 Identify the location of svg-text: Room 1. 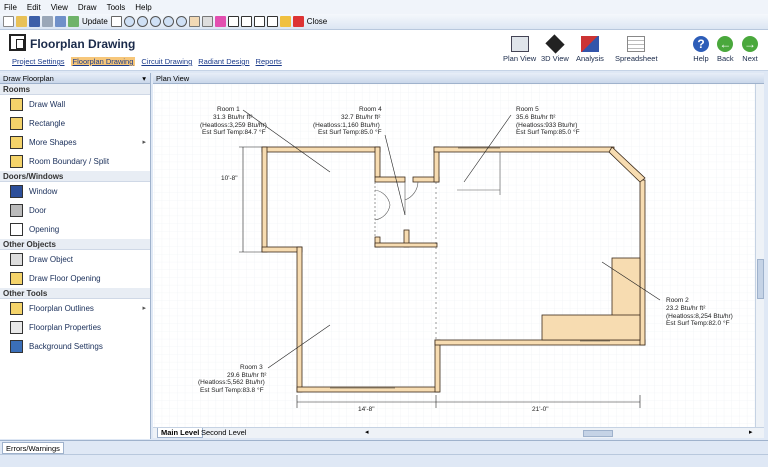
(228, 109).